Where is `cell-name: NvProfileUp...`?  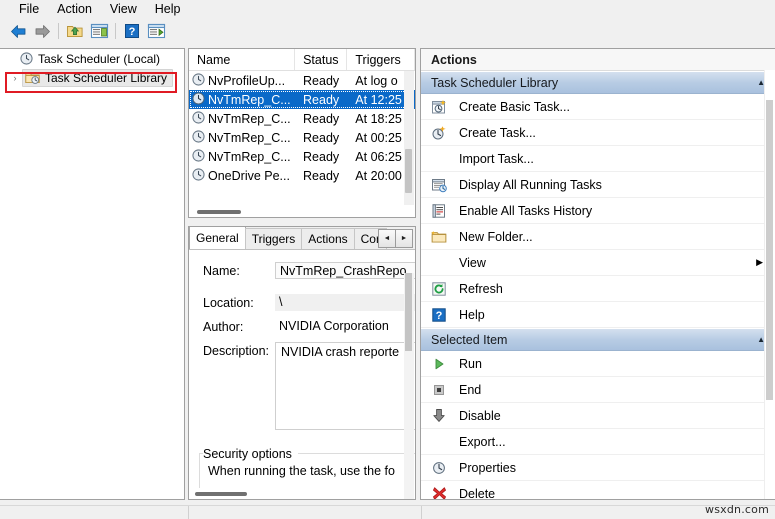 cell-name: NvProfileUp... is located at coordinates (247, 80).